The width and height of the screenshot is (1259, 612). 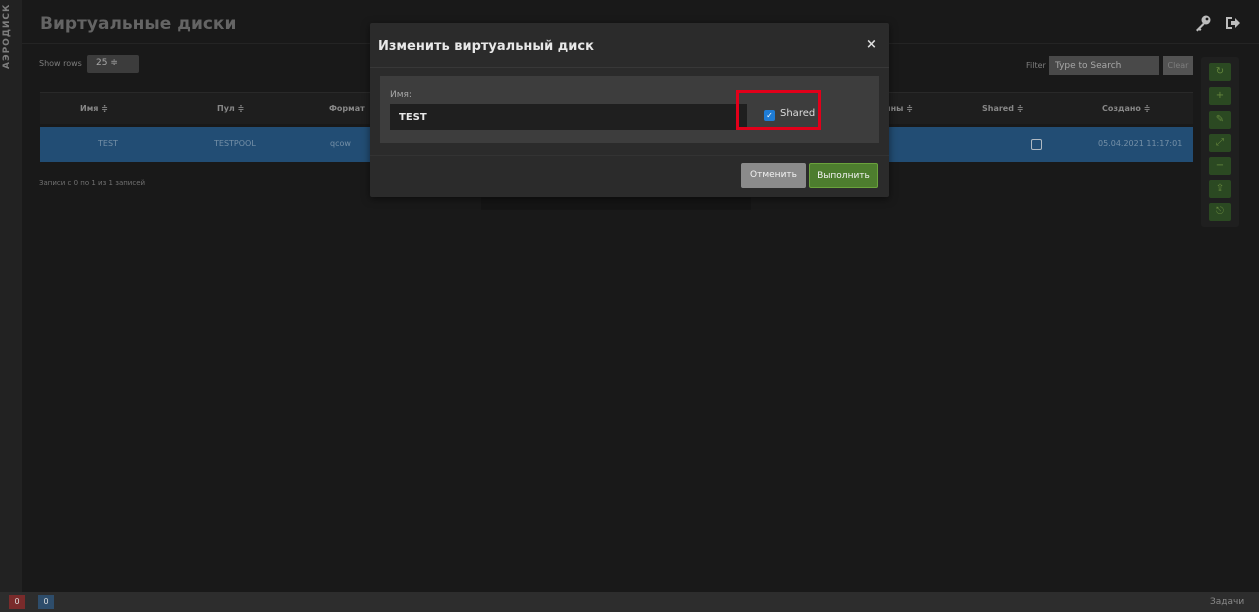 I want to click on cancel-button: Отменить, so click(x=773, y=175).